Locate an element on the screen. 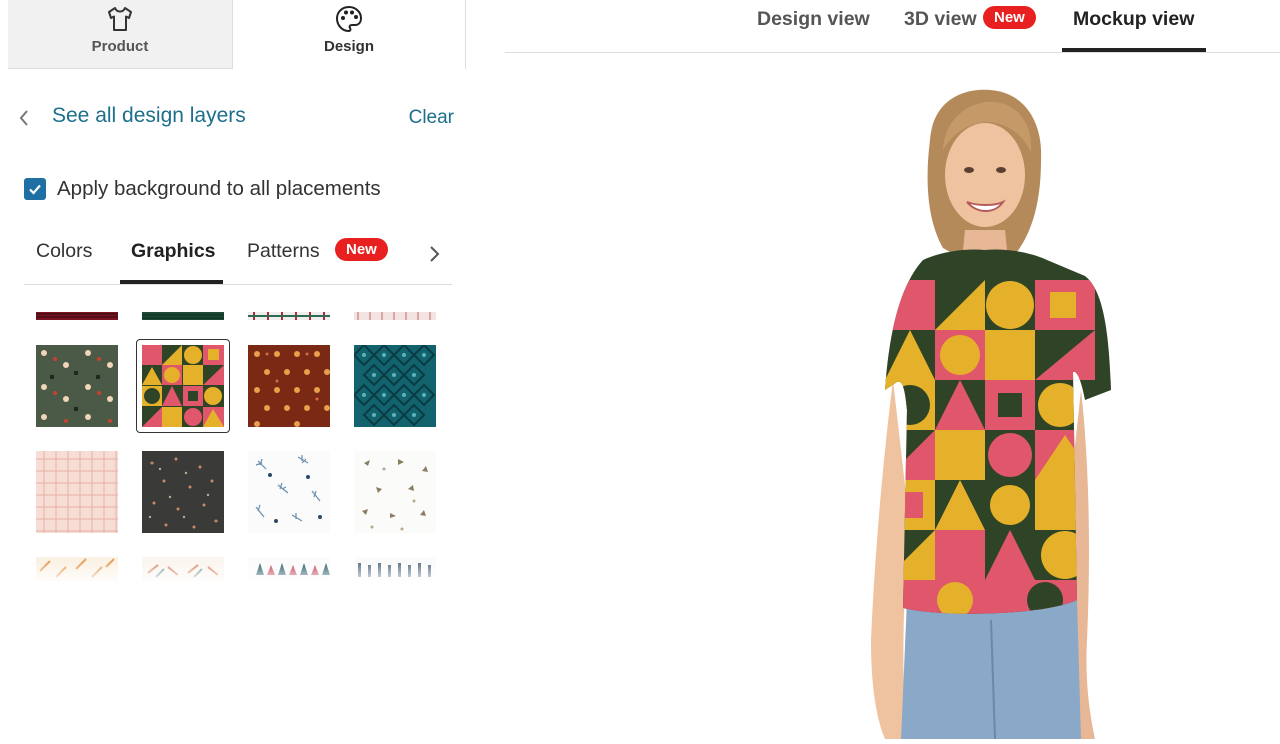 The width and height of the screenshot is (1280, 744). tab-design-label: Design is located at coordinates (348, 46).